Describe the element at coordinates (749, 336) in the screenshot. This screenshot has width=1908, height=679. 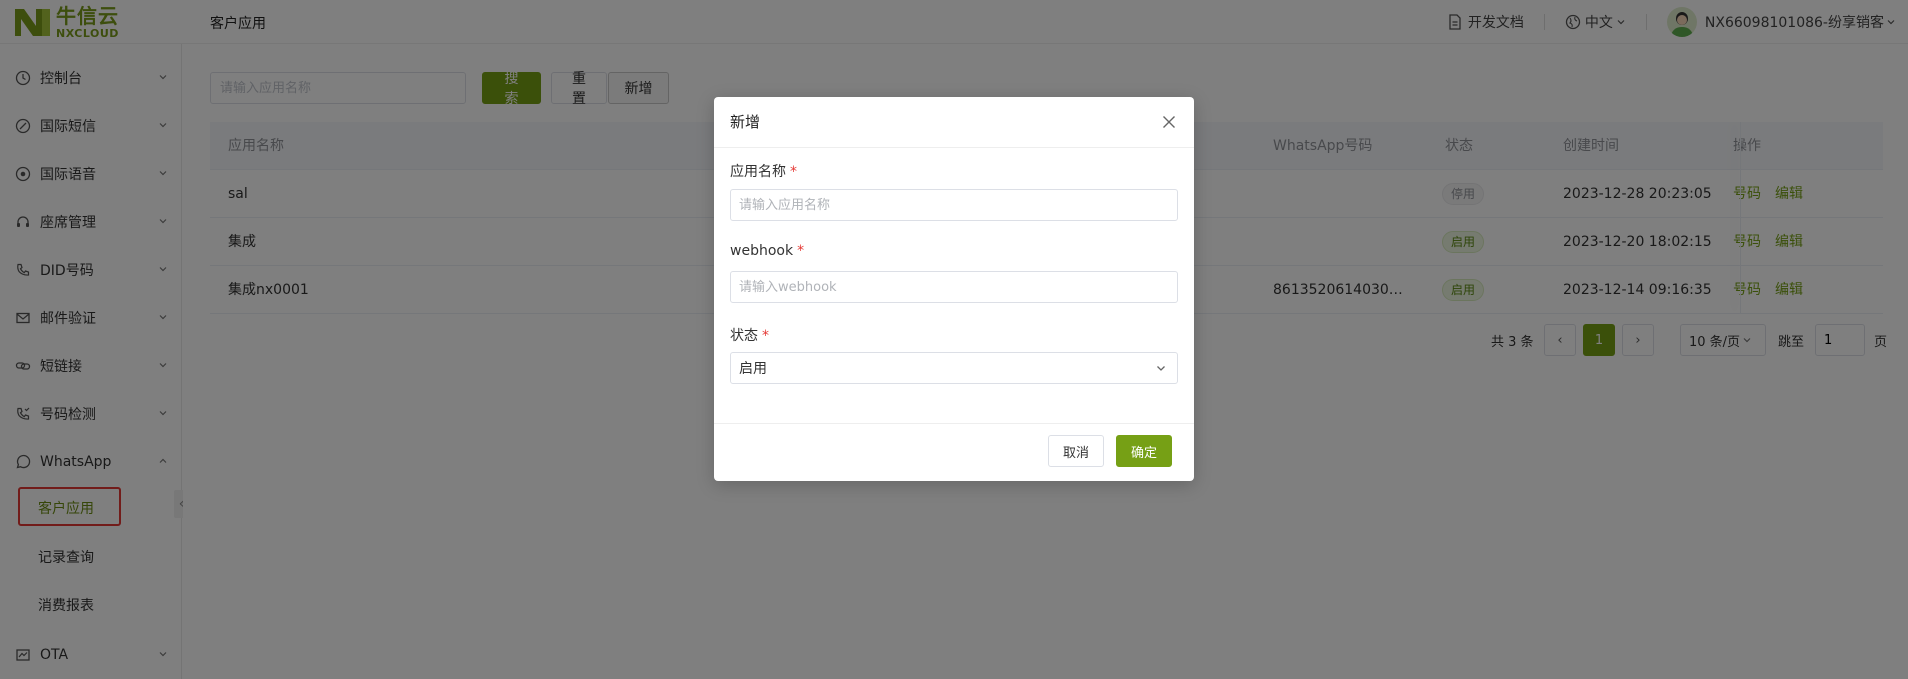
I see `status-label: 状态 *` at that location.